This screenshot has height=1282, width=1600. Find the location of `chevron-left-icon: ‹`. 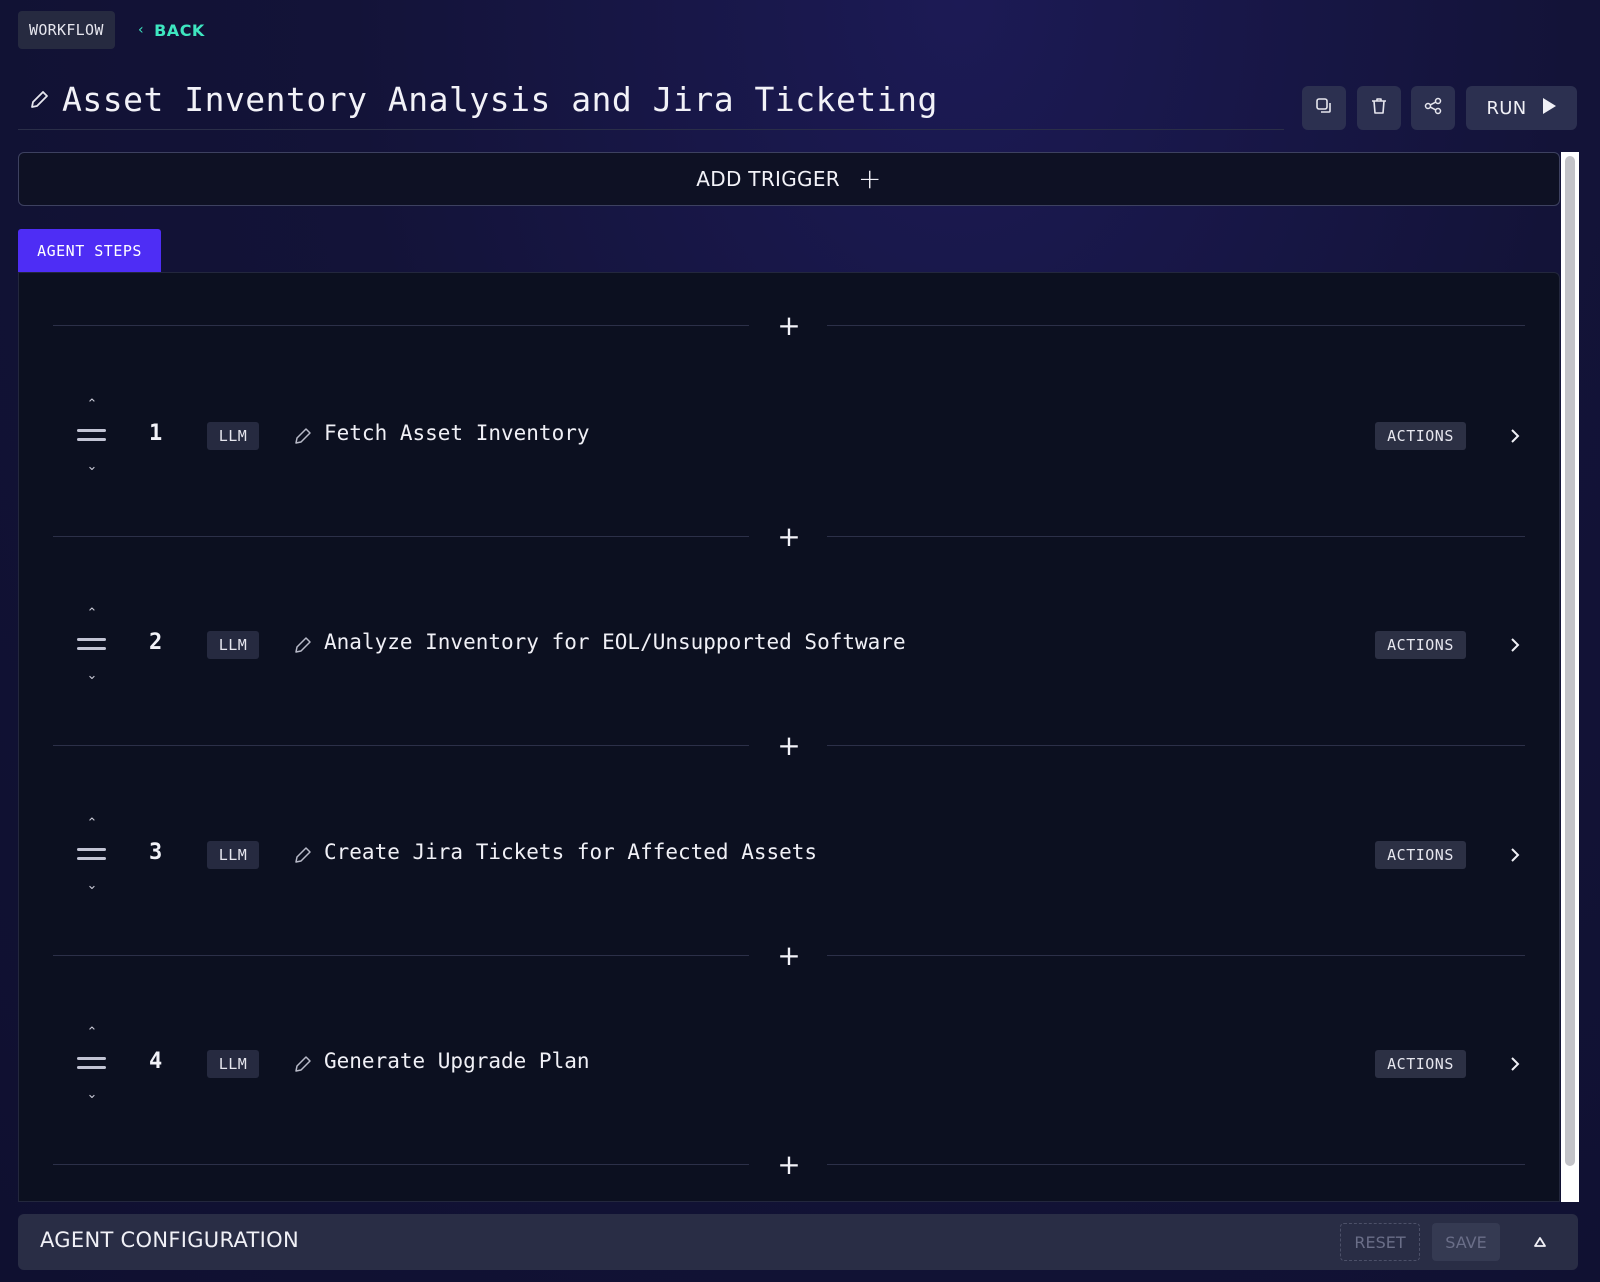

chevron-left-icon: ‹ is located at coordinates (141, 30).